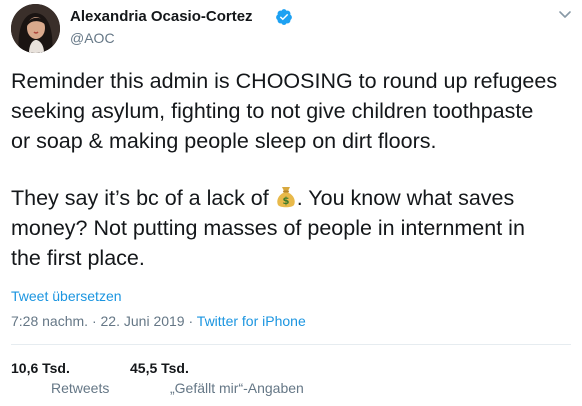 Image resolution: width=582 pixels, height=406 pixels. What do you see at coordinates (161, 16) in the screenshot?
I see `author-name: Alexandria Ocasio-Cortez` at bounding box center [161, 16].